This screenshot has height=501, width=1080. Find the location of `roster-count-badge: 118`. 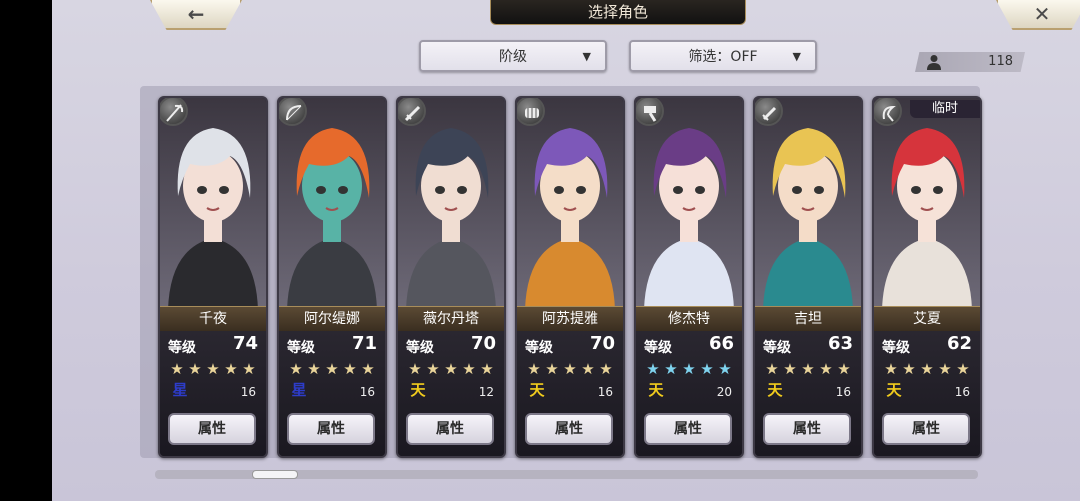

roster-count-badge: 118 is located at coordinates (970, 62).